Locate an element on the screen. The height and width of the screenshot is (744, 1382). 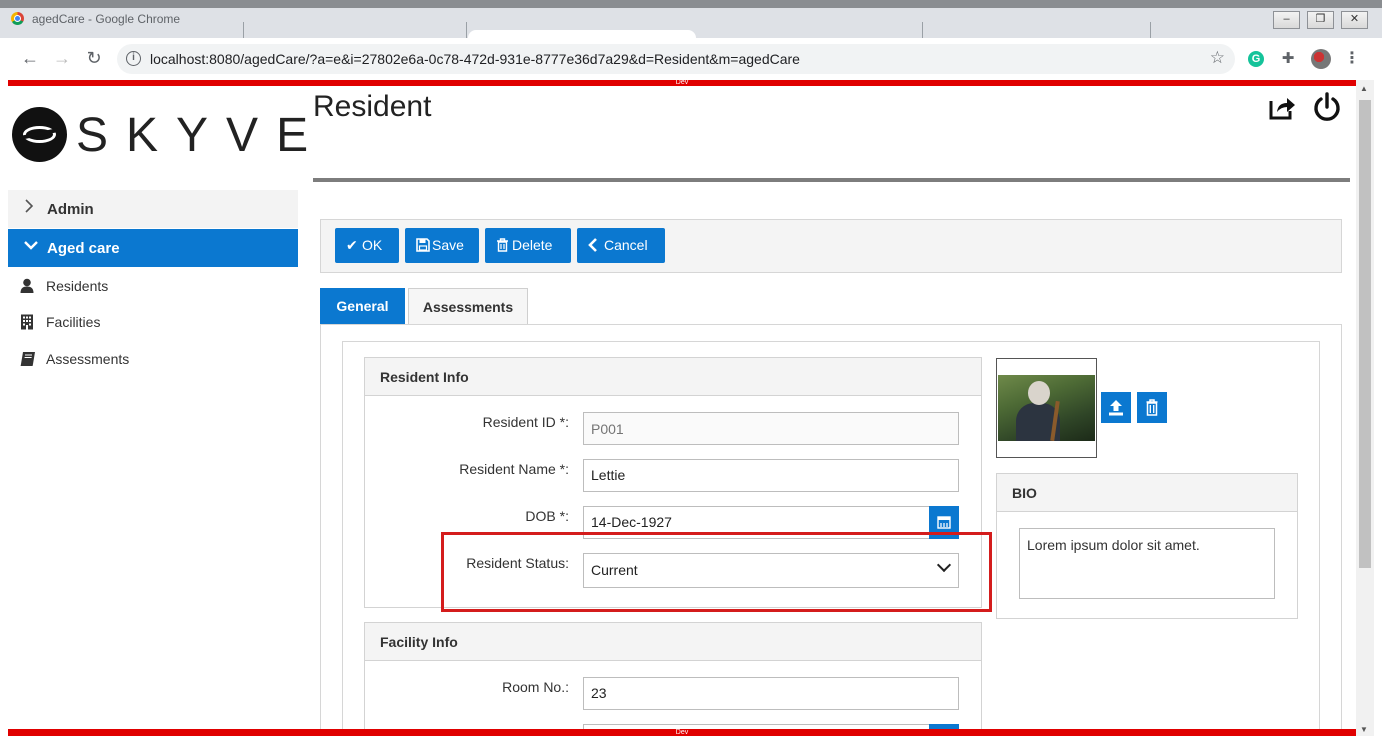
bio-textarea: Lorem ipsum dolor sit amet. is located at coordinates (1147, 563).